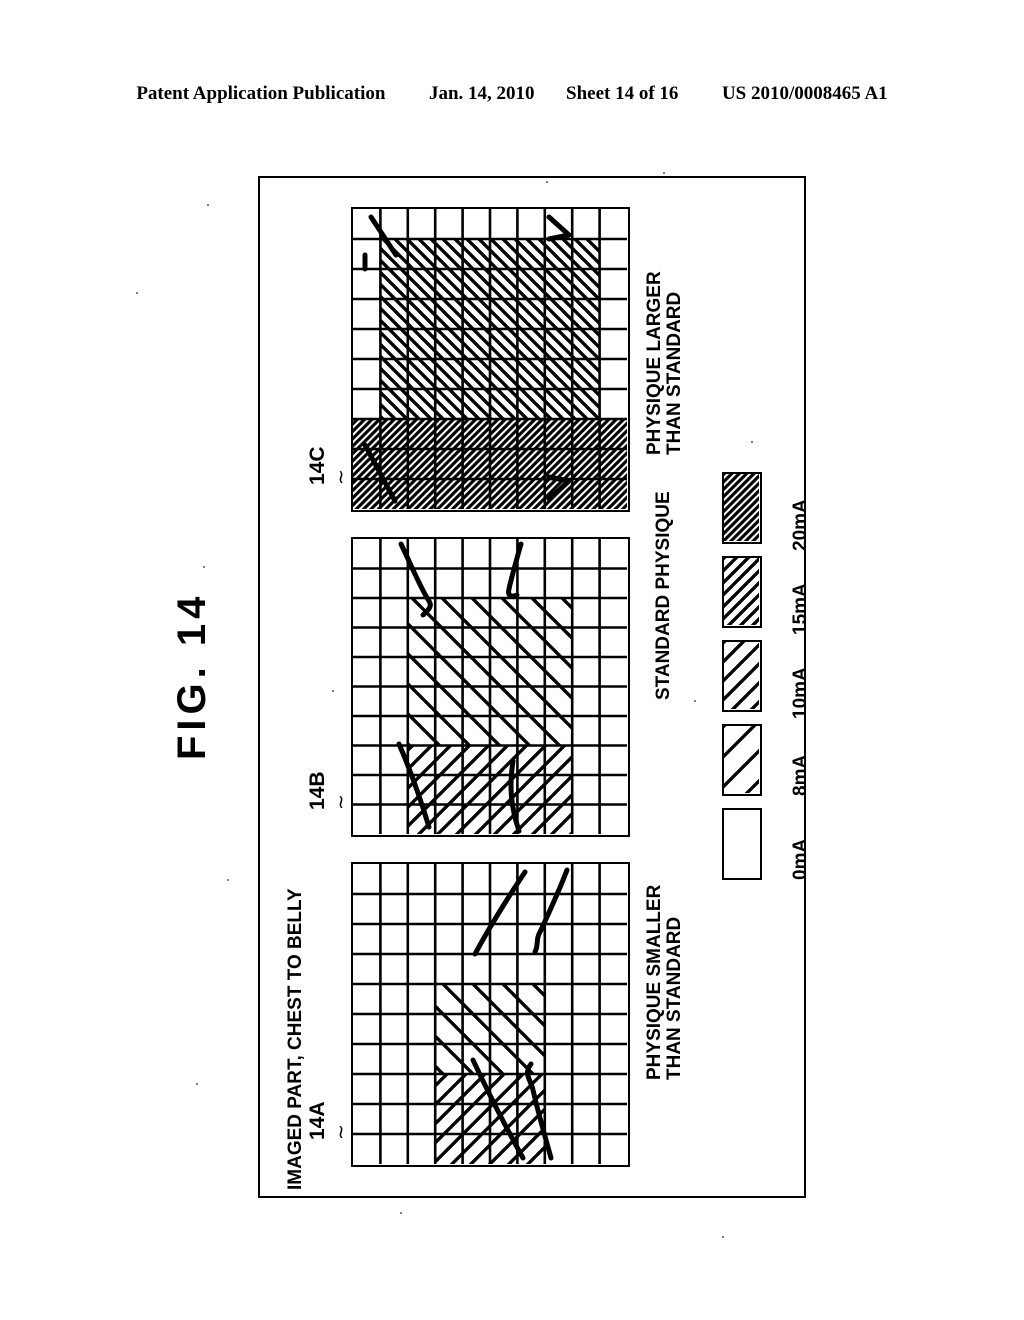 The width and height of the screenshot is (1024, 1320). What do you see at coordinates (341, 477) in the screenshot?
I see `panel-14c-leader: ∼` at bounding box center [341, 477].